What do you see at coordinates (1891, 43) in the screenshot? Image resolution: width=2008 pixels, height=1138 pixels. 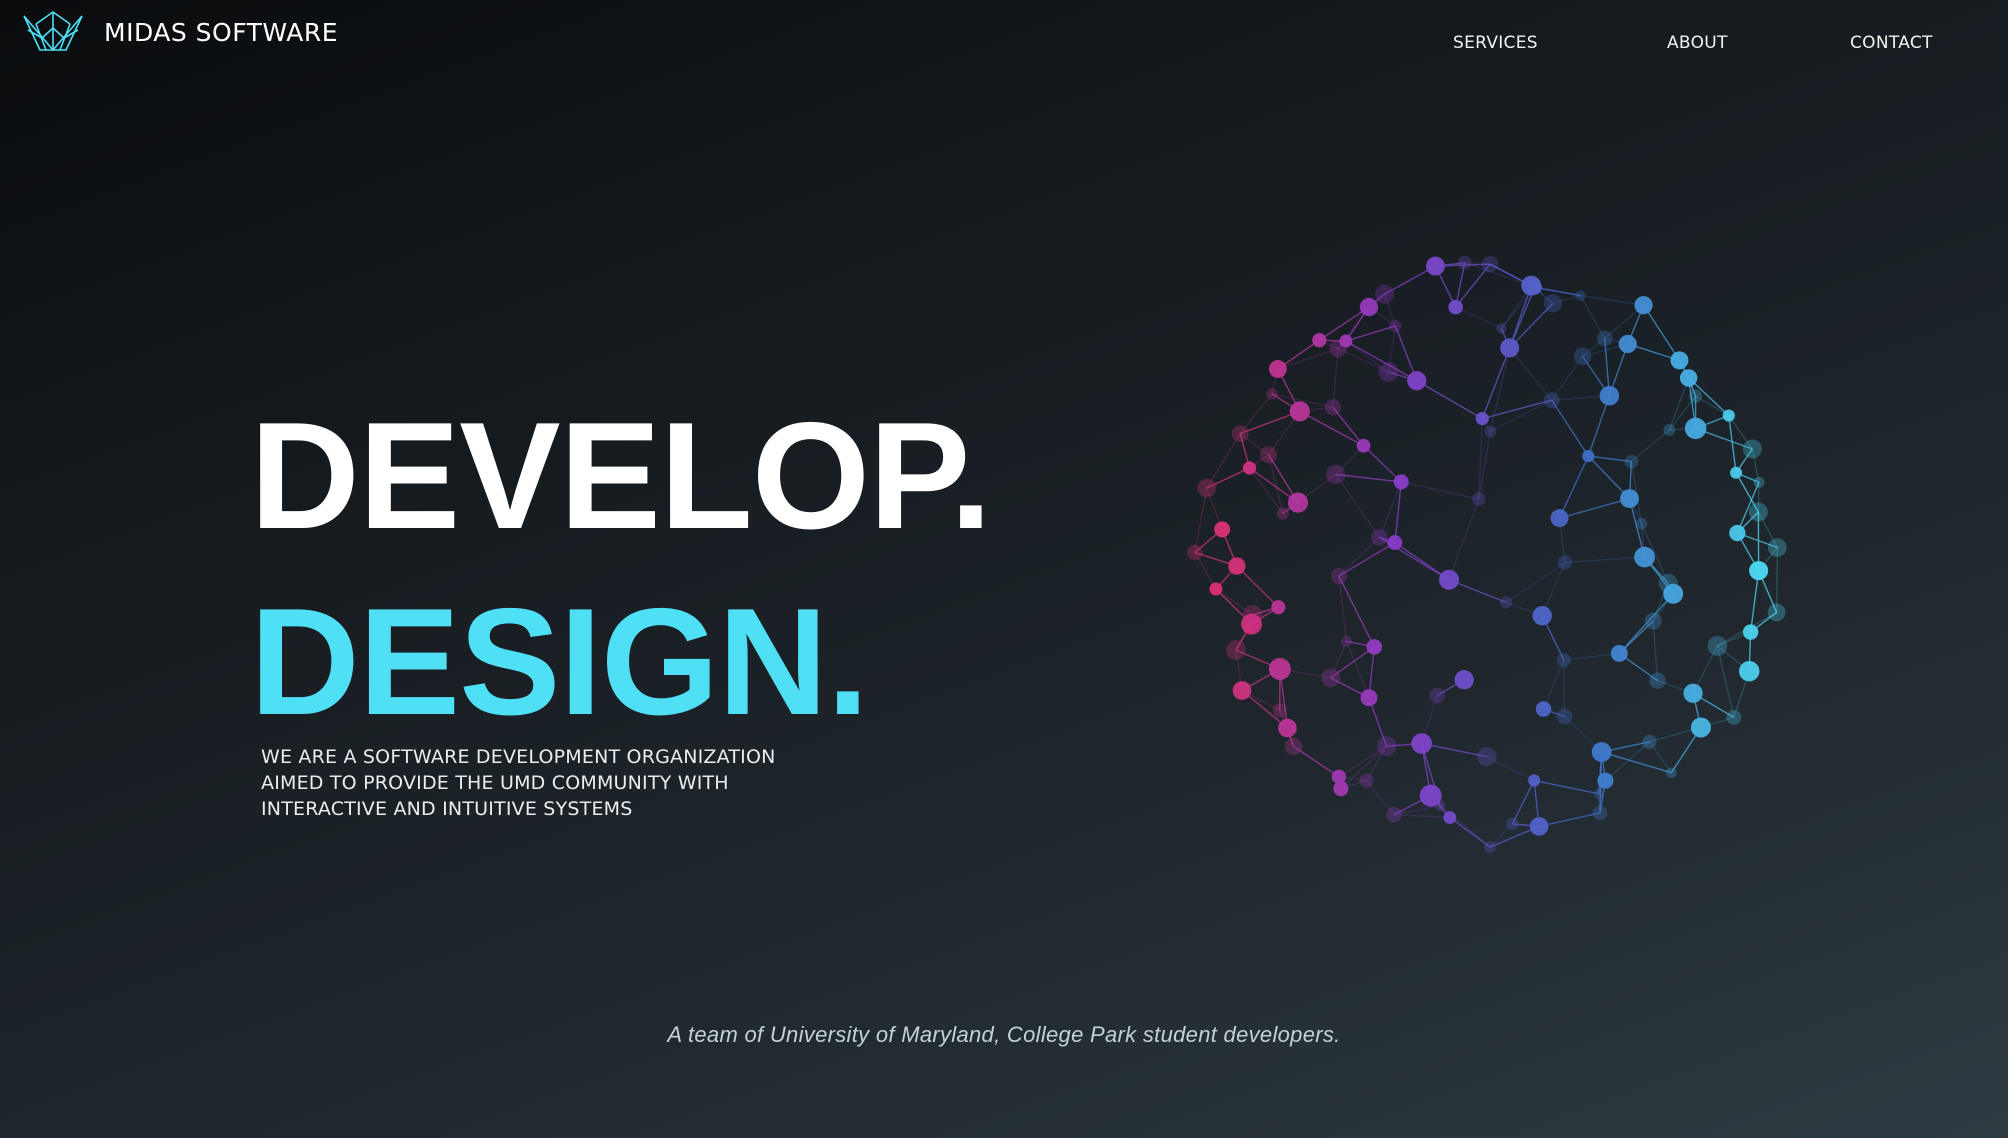 I see `nav-contact: CONTACT` at bounding box center [1891, 43].